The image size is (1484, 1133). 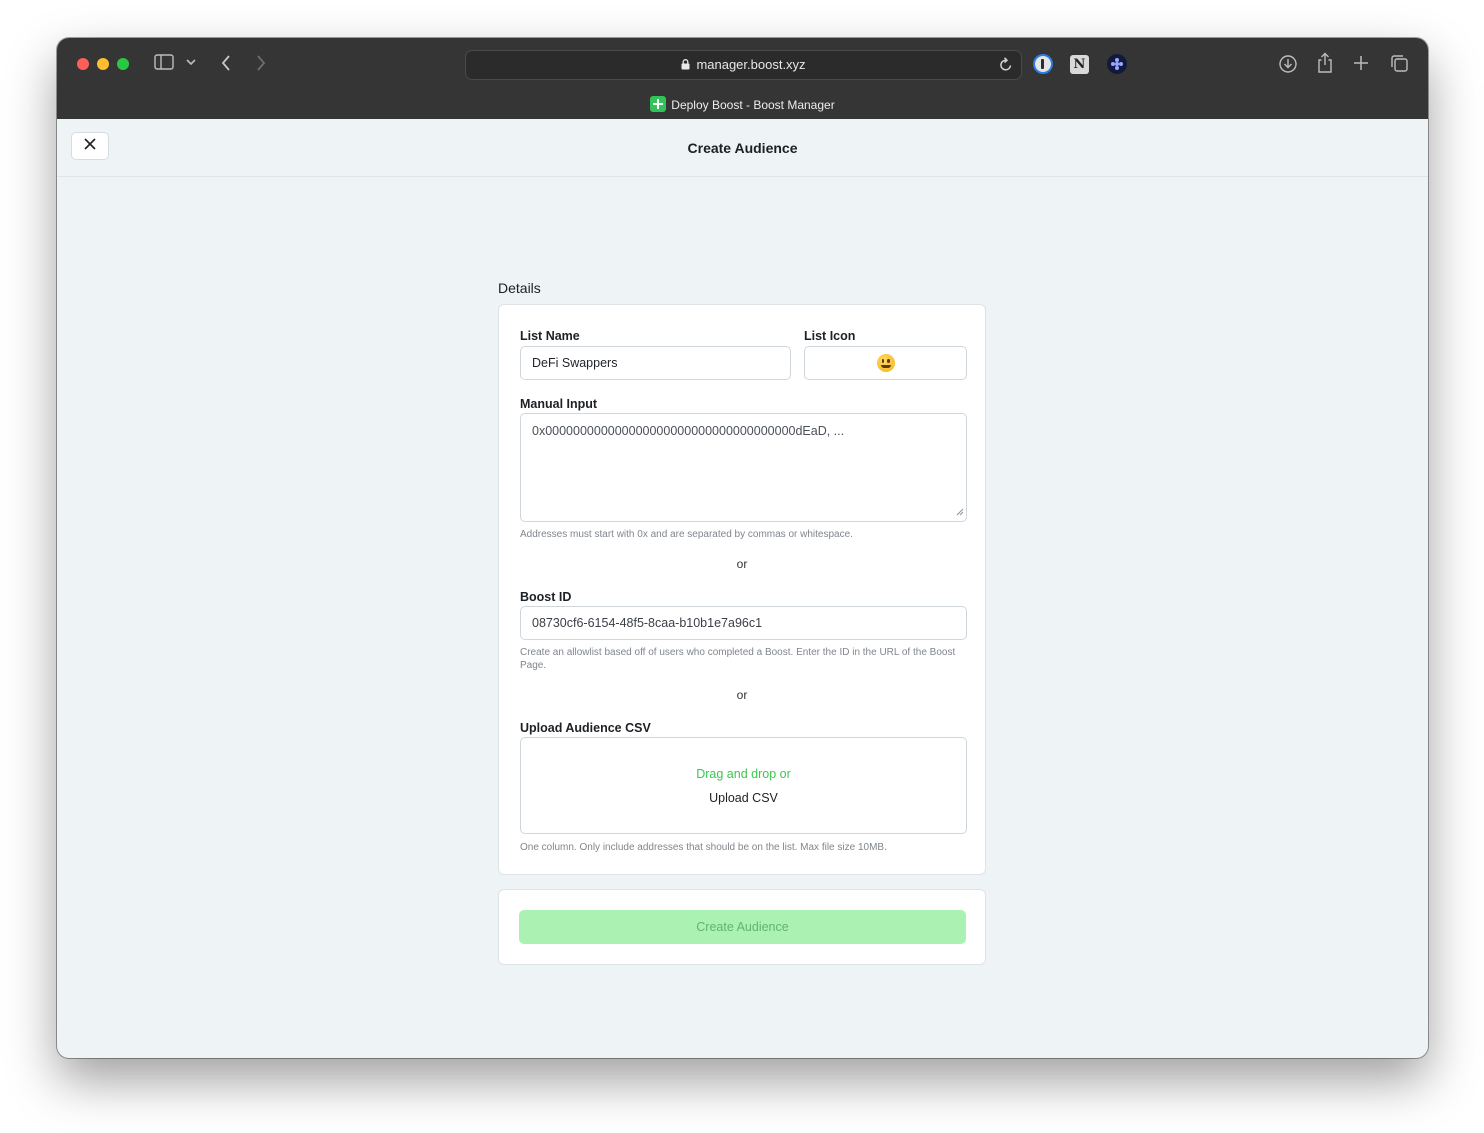 What do you see at coordinates (83, 64) in the screenshot?
I see `close-window-button` at bounding box center [83, 64].